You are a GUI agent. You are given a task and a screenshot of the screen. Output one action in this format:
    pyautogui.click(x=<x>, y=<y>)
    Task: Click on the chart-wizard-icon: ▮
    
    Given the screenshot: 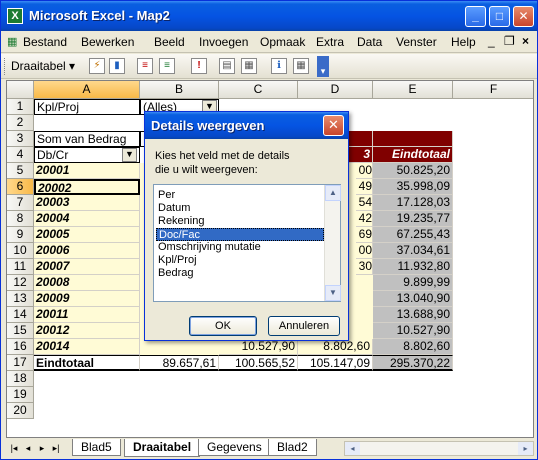 What is the action you would take?
    pyautogui.click(x=117, y=66)
    